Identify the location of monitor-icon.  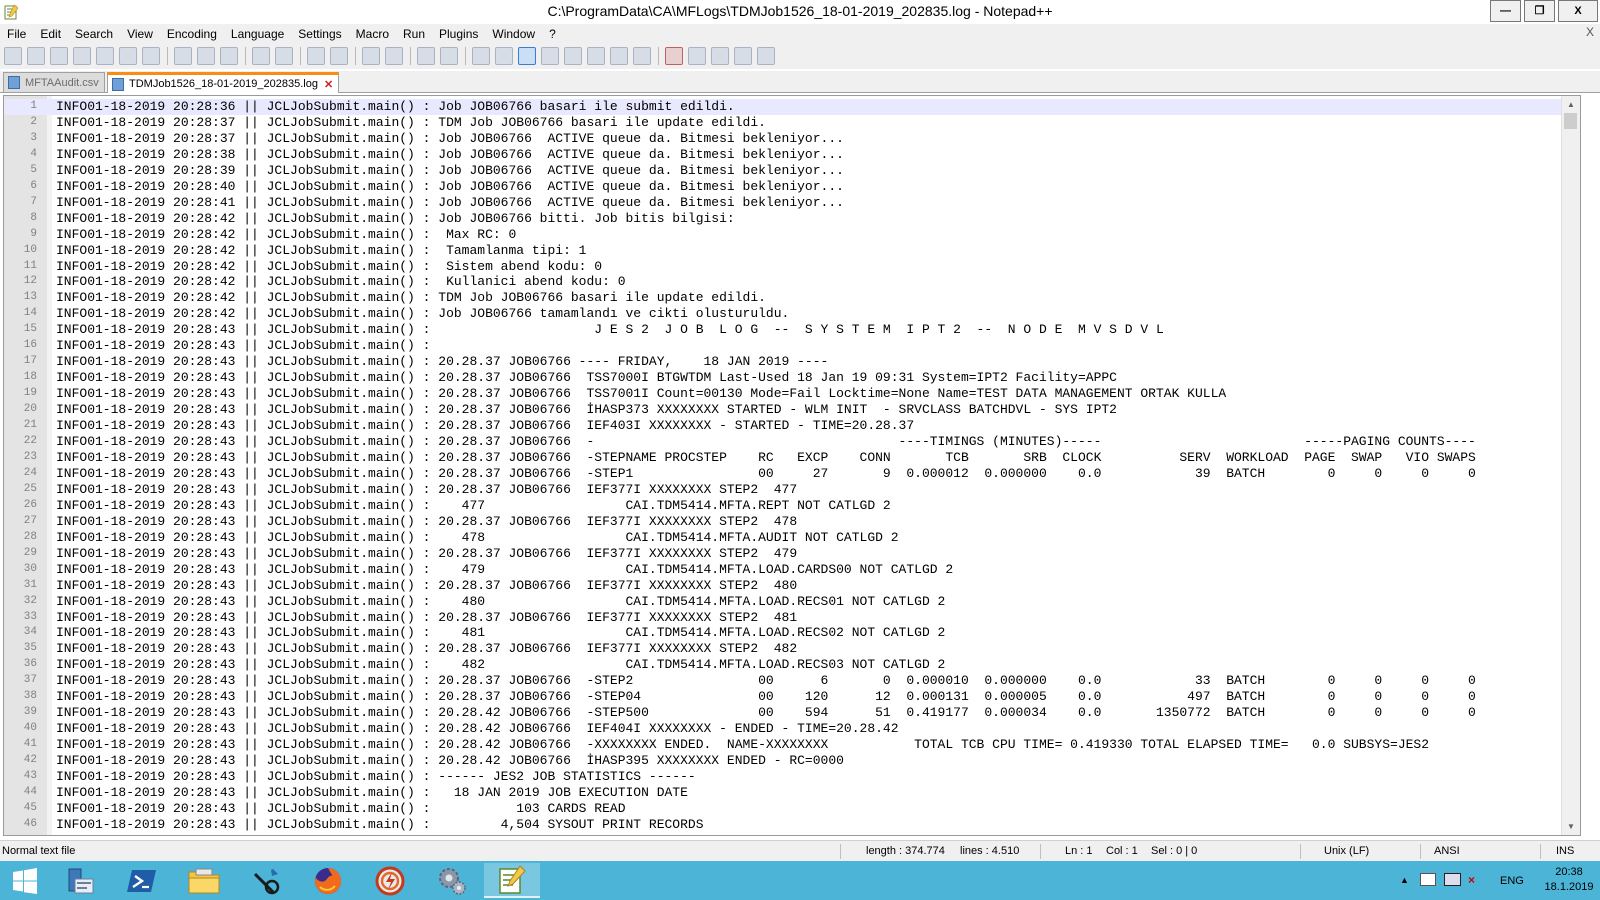
(642, 56).